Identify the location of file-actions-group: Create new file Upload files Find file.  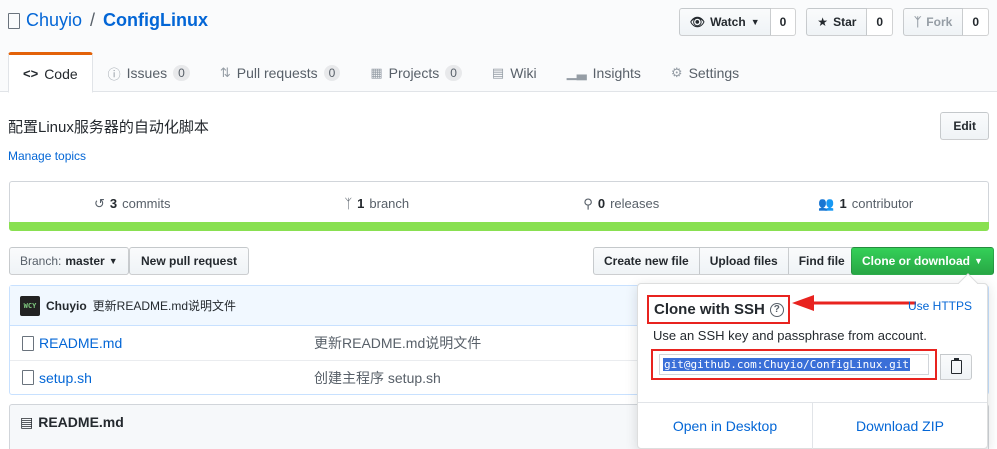
(724, 261).